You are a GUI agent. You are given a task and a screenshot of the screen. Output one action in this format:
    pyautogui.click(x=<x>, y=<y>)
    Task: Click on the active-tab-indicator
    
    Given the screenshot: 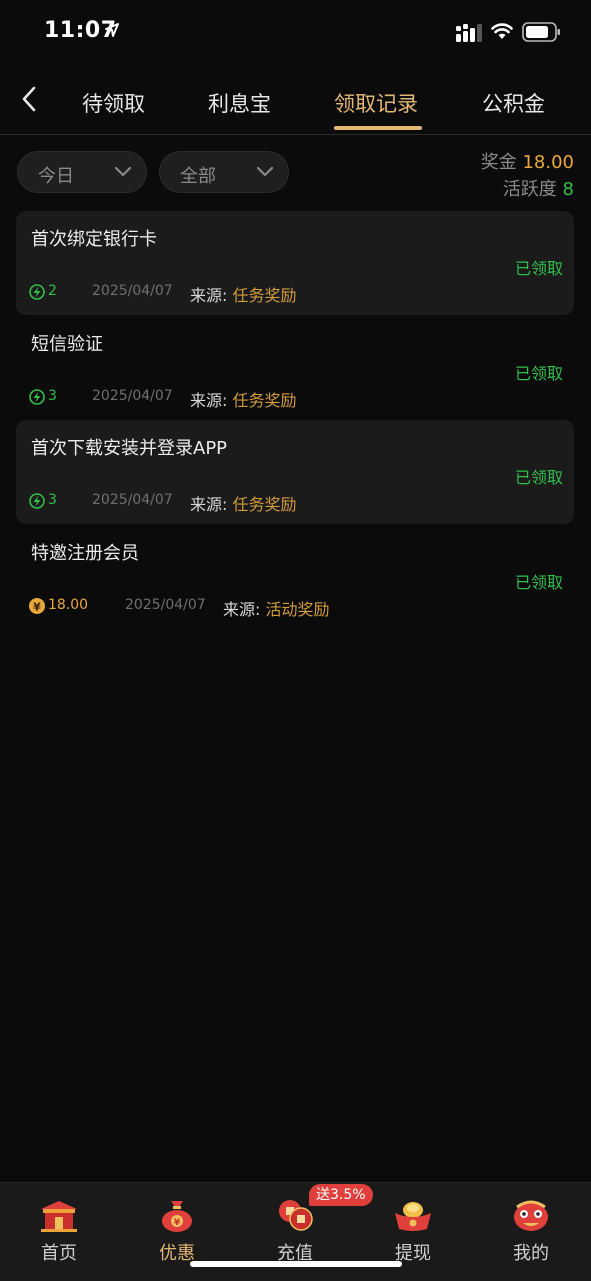 What is the action you would take?
    pyautogui.click(x=378, y=128)
    